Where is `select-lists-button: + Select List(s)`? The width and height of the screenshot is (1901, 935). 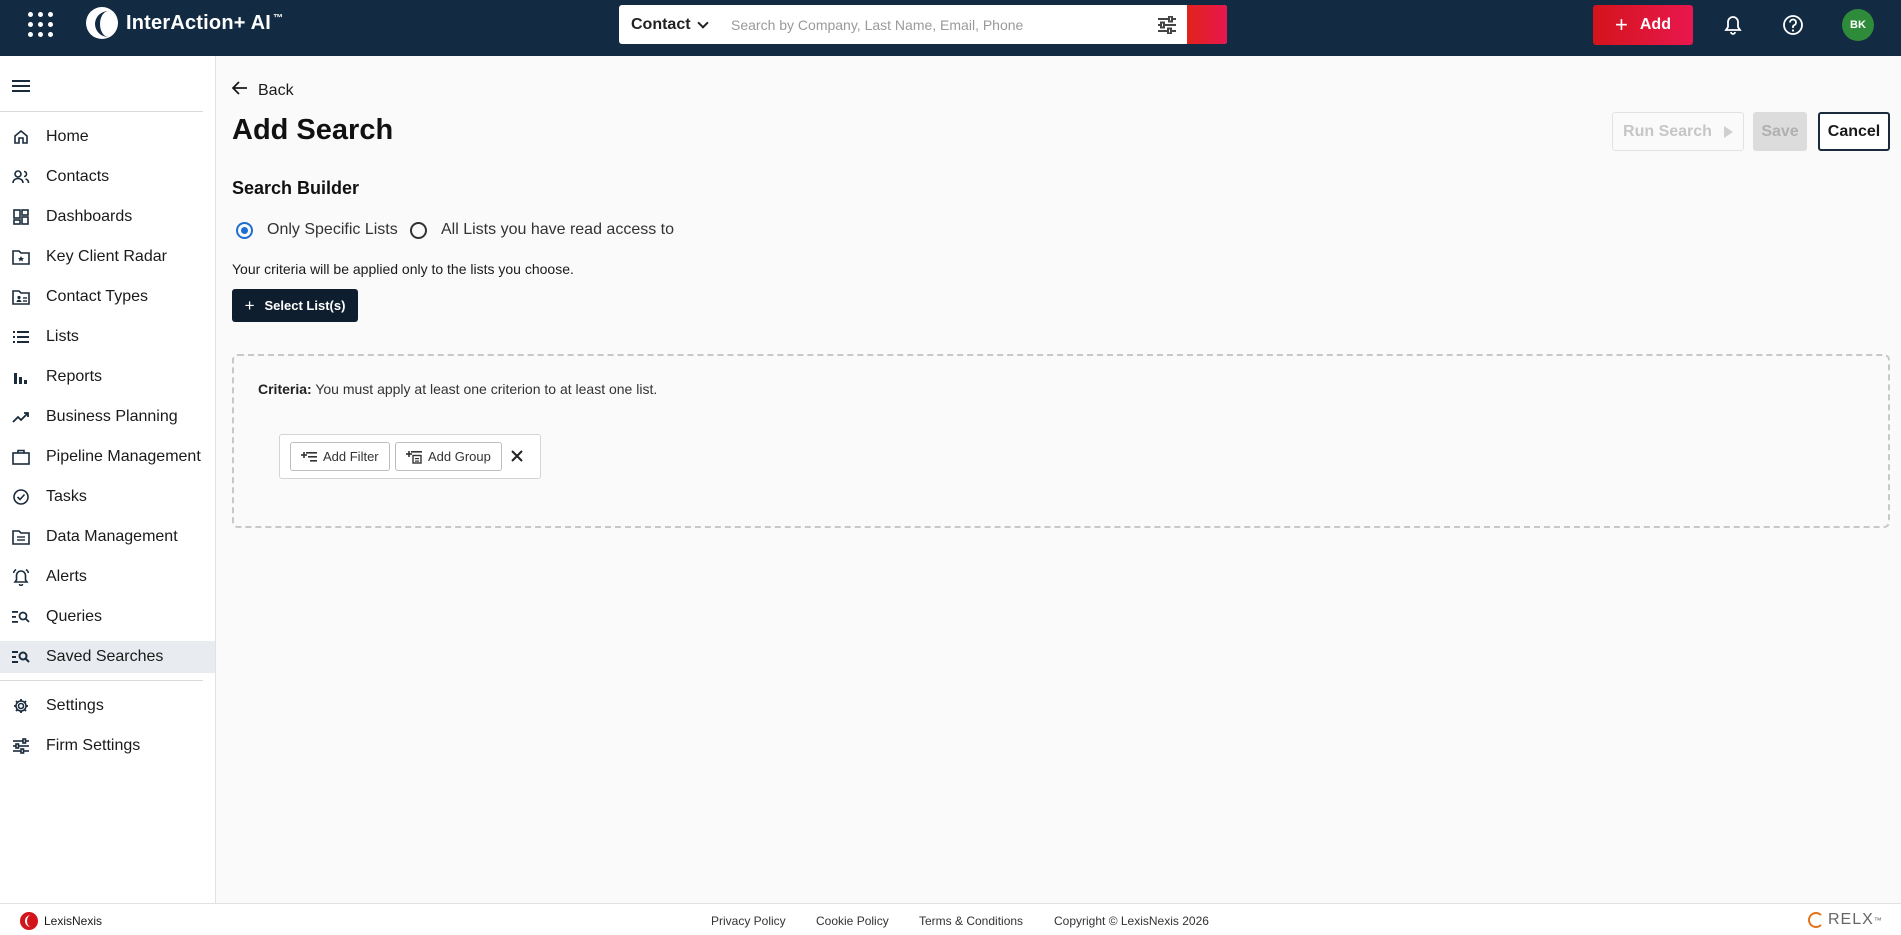 select-lists-button: + Select List(s) is located at coordinates (295, 305).